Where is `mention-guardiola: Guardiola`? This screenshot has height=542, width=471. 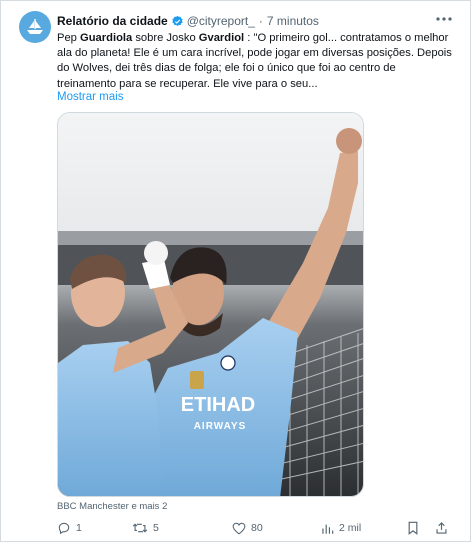
mention-guardiola: Guardiola is located at coordinates (106, 38).